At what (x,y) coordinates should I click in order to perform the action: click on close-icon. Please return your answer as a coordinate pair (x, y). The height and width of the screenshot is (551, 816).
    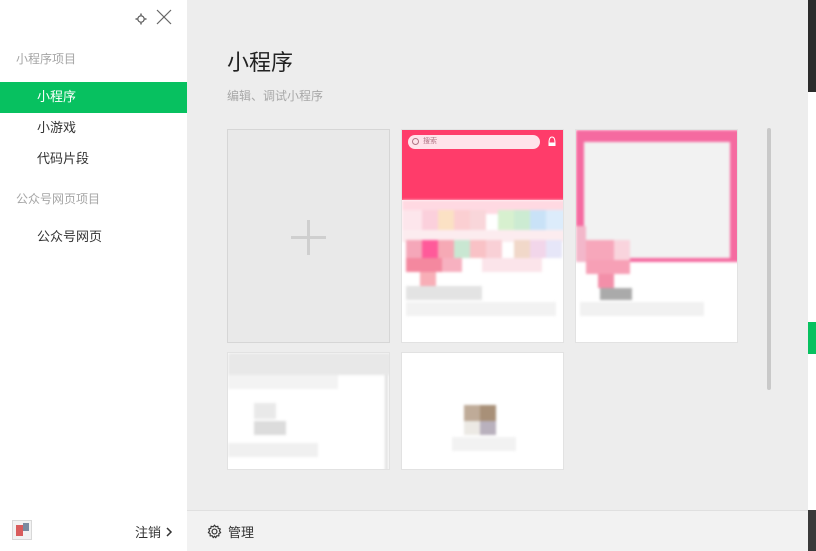
    Looking at the image, I should click on (164, 19).